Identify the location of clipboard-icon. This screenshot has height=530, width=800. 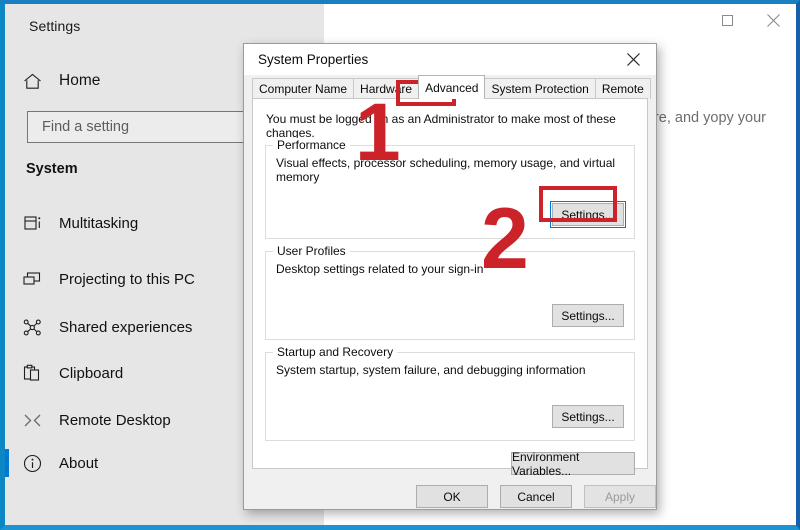
(32, 373).